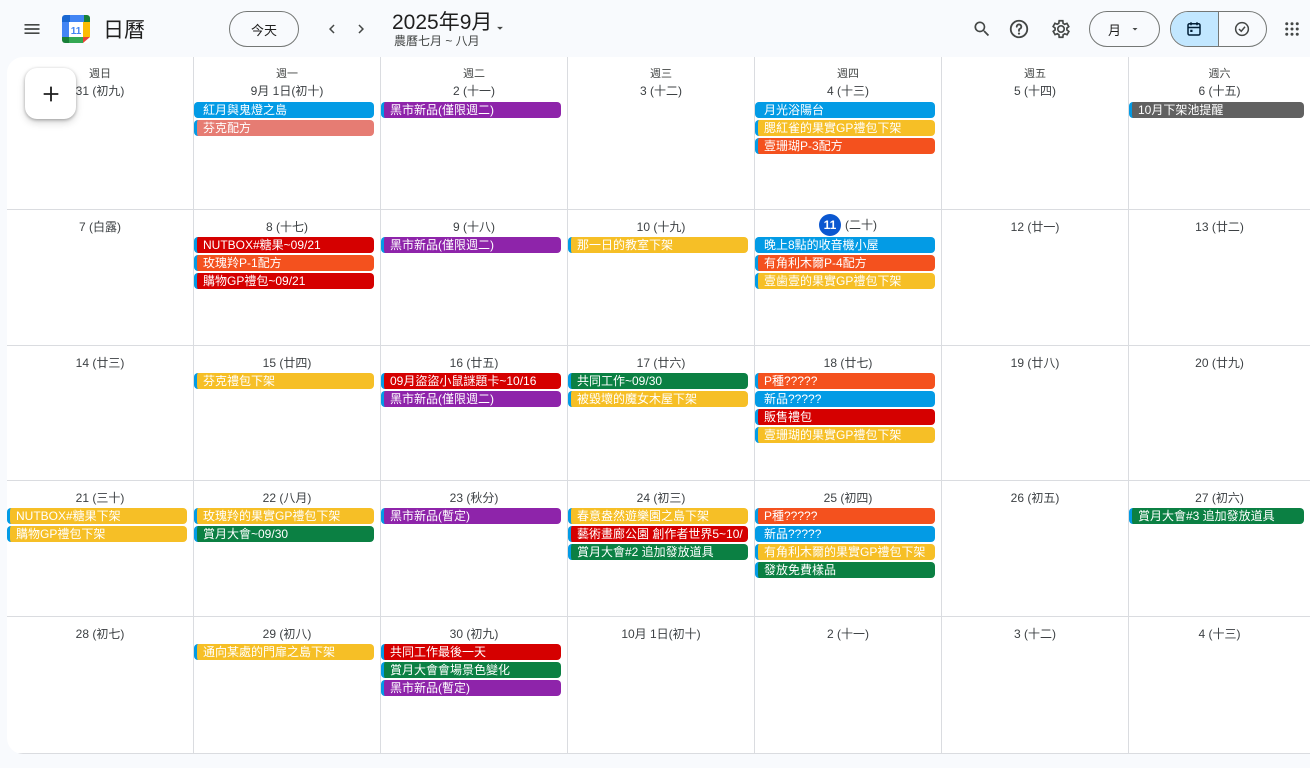 The width and height of the screenshot is (1310, 768). What do you see at coordinates (845, 281) in the screenshot?
I see `event-chip: 壹歯壹的果實GP禮包下架` at bounding box center [845, 281].